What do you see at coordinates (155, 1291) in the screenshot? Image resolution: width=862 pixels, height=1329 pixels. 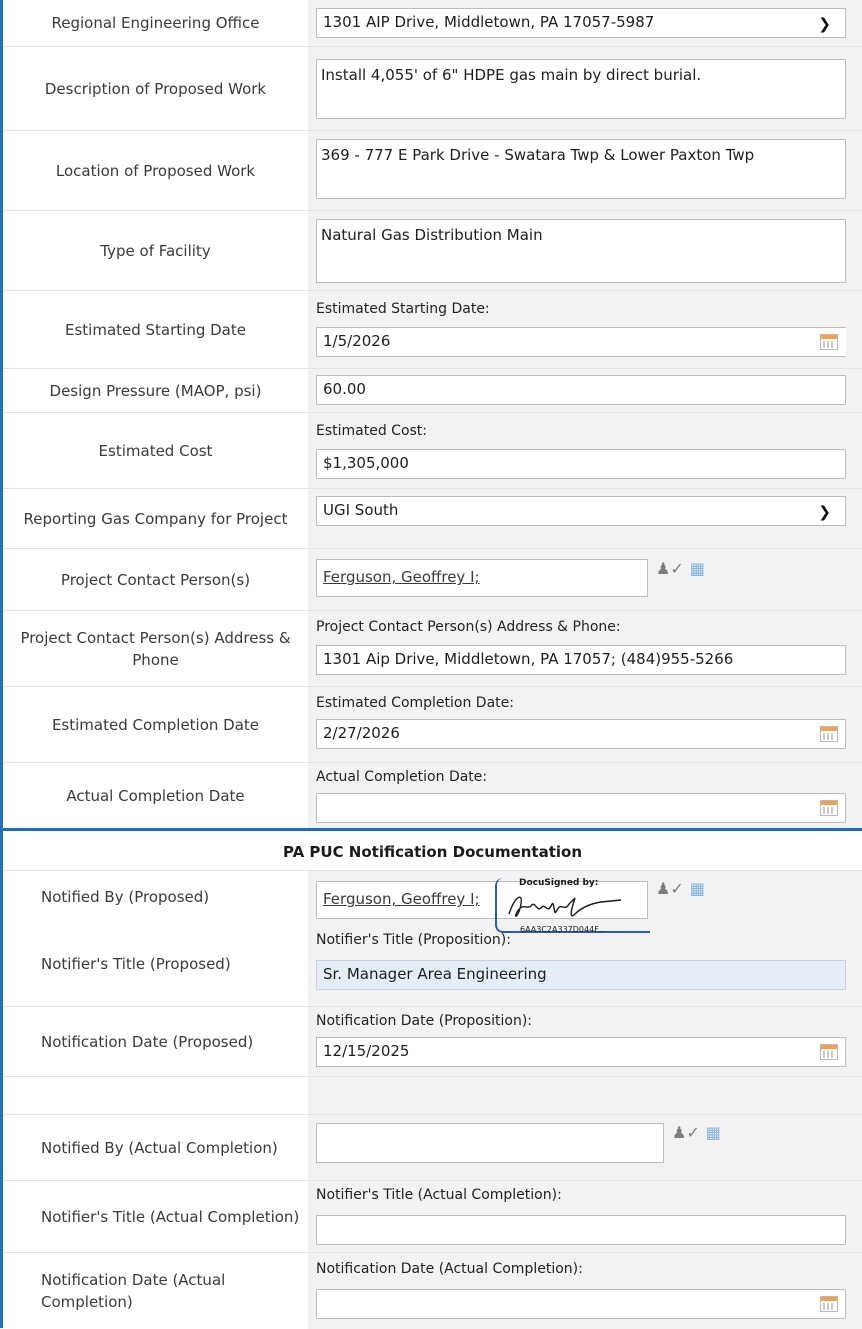 I see `label-date-actual: Notification Date (Actual Completion)` at bounding box center [155, 1291].